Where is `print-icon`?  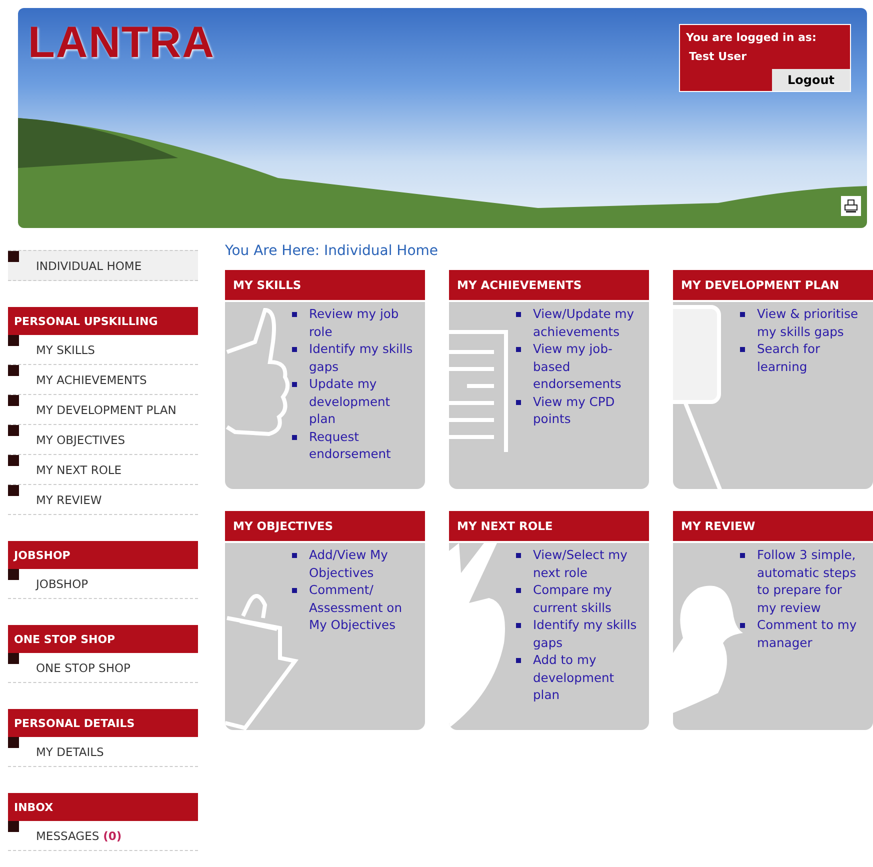
print-icon is located at coordinates (851, 206).